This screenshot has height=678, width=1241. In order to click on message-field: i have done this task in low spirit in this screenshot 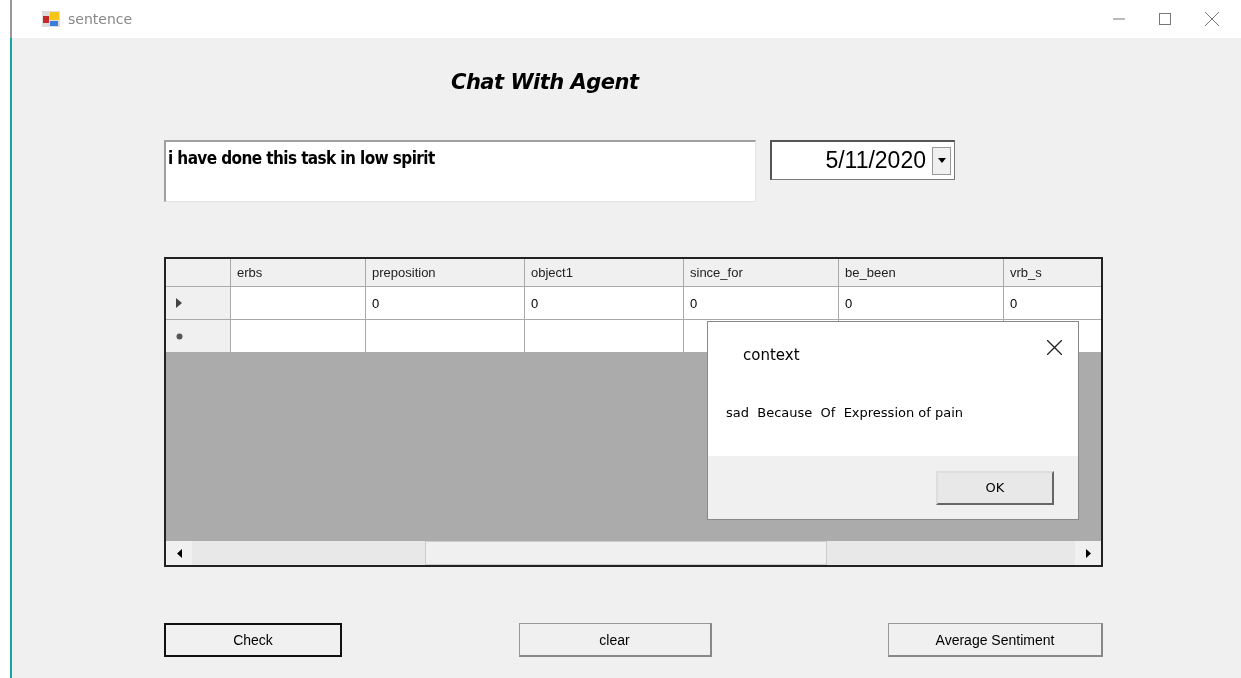, I will do `click(460, 171)`.